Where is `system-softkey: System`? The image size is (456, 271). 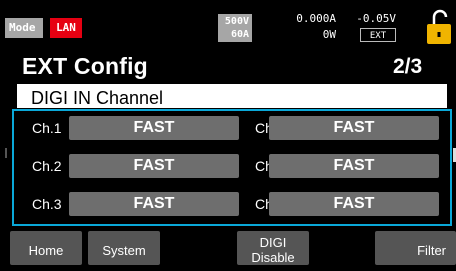 system-softkey: System is located at coordinates (124, 248).